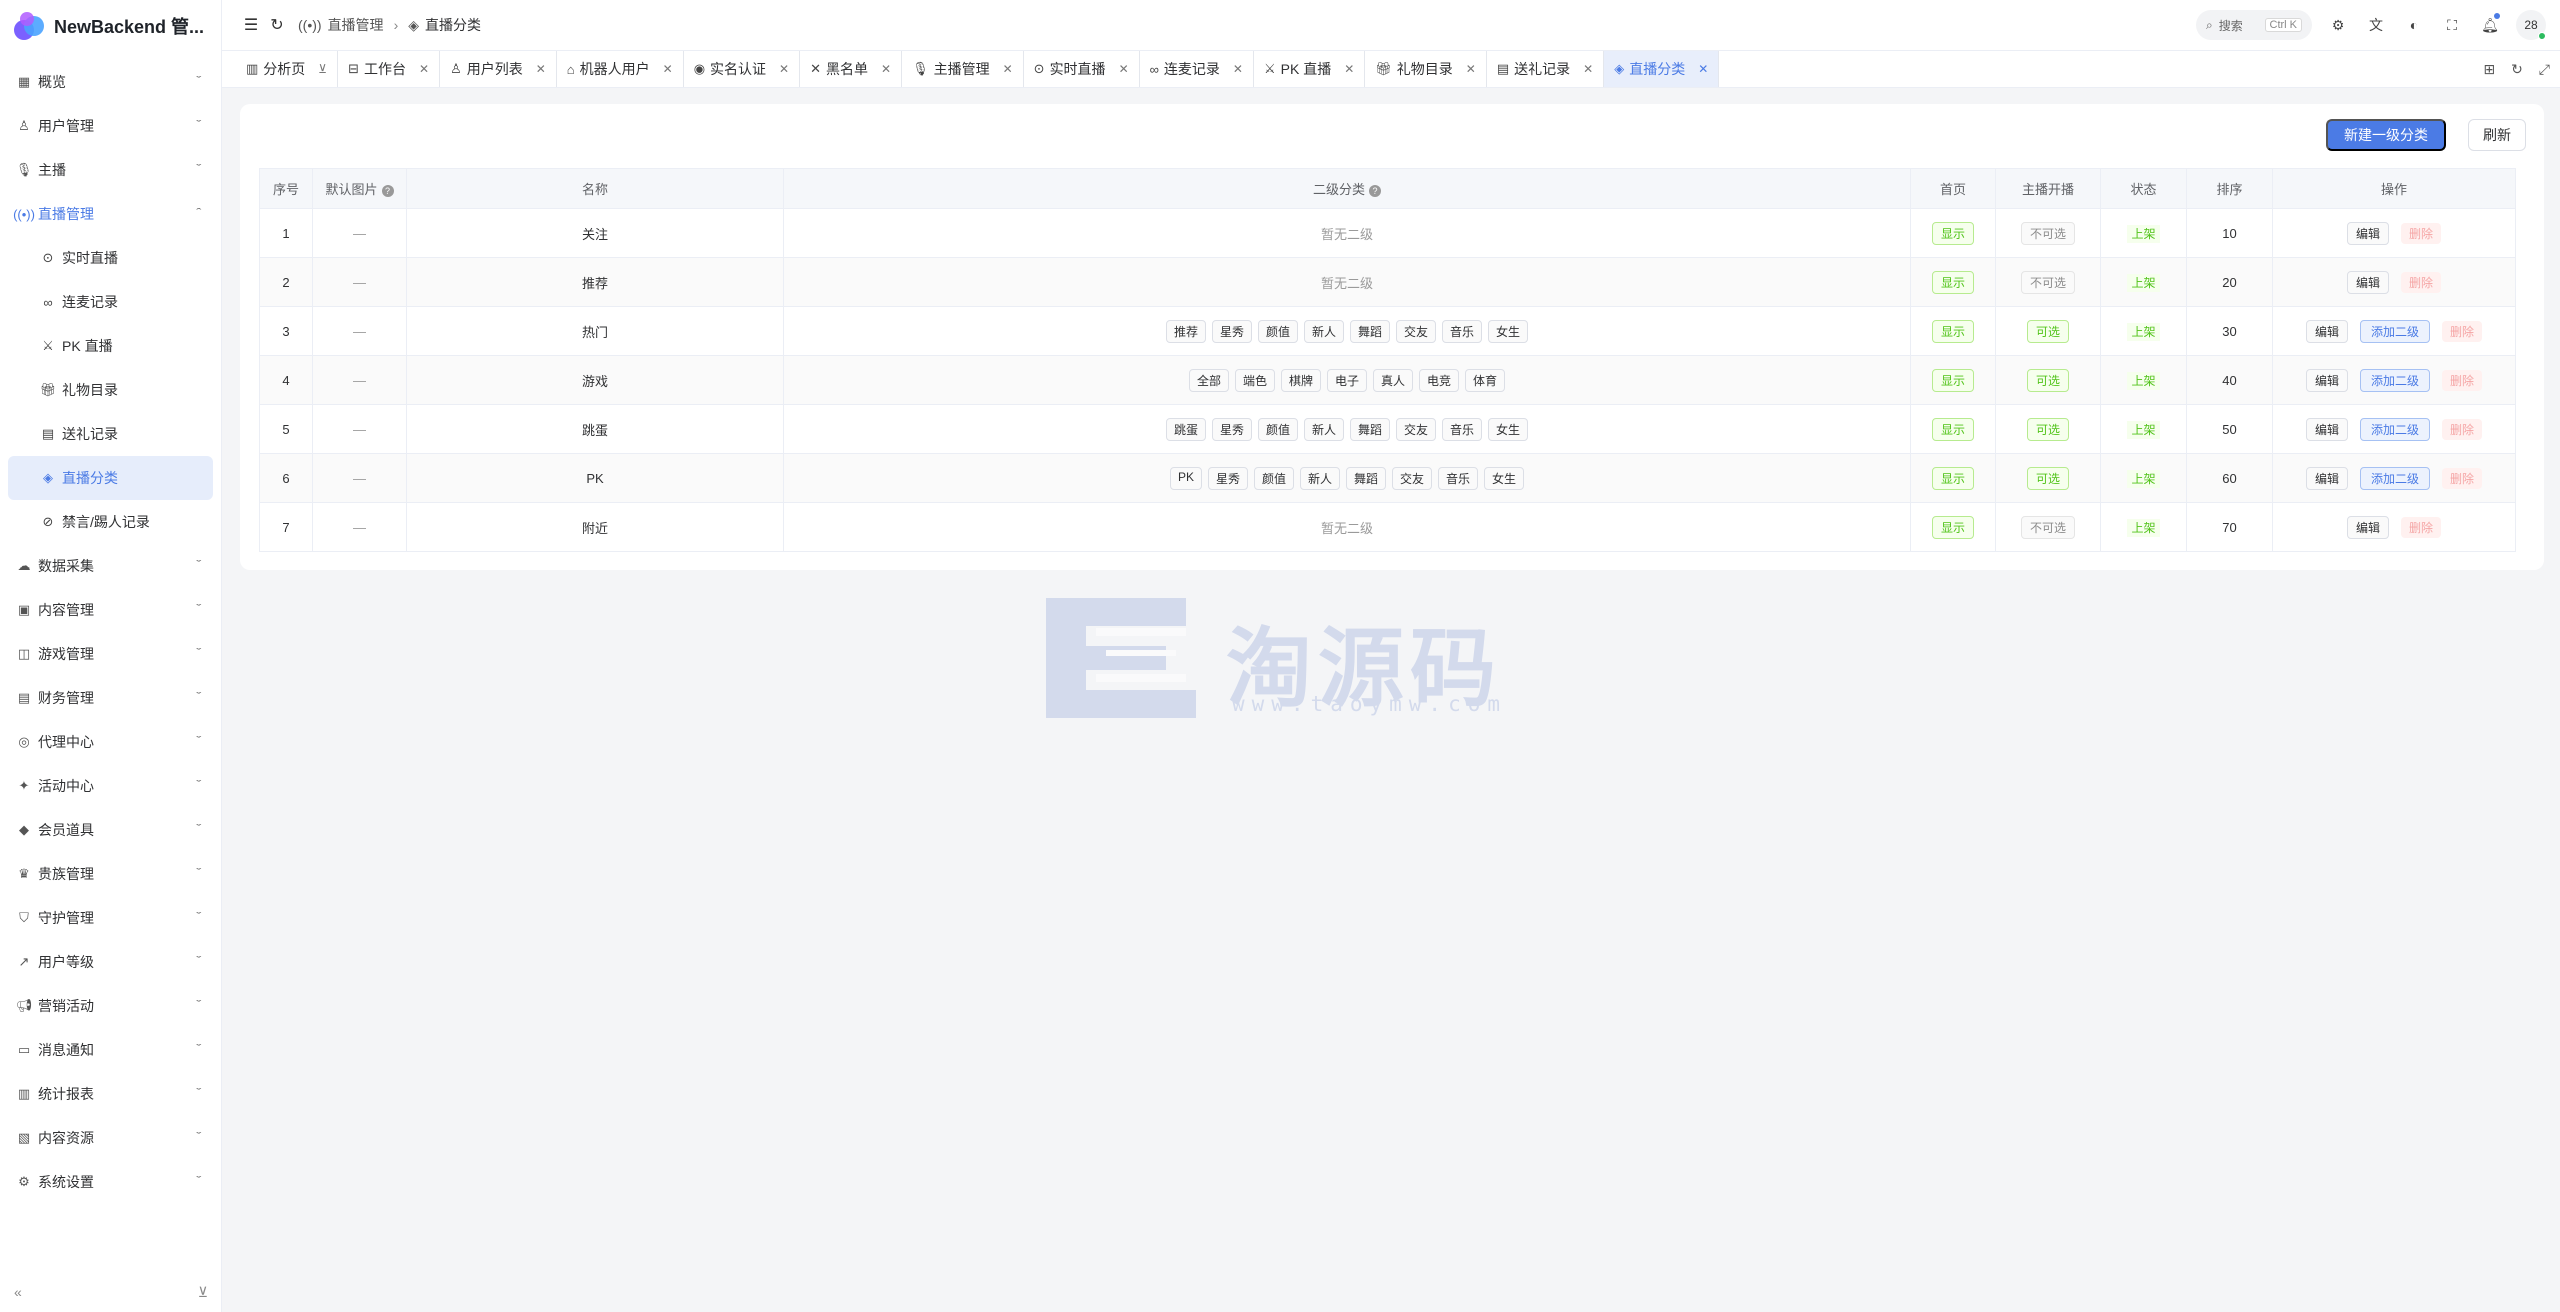 This screenshot has height=1312, width=2560. What do you see at coordinates (1346, 380) in the screenshot?
I see `subcategory-chip: 电子` at bounding box center [1346, 380].